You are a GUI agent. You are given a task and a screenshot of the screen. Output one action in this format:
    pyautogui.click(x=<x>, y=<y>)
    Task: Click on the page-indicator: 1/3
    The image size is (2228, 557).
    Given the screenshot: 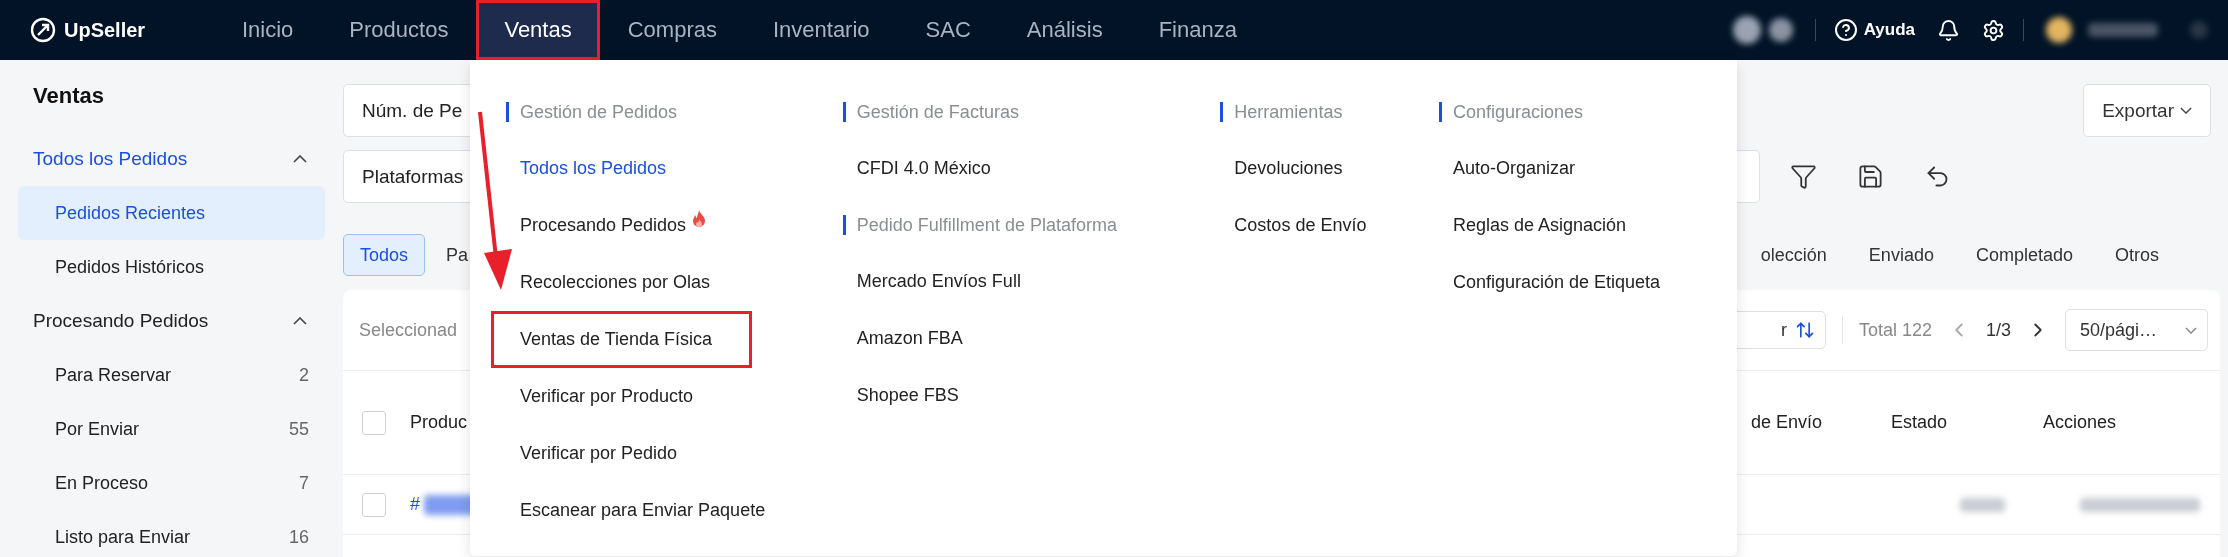 What is the action you would take?
    pyautogui.click(x=1998, y=330)
    